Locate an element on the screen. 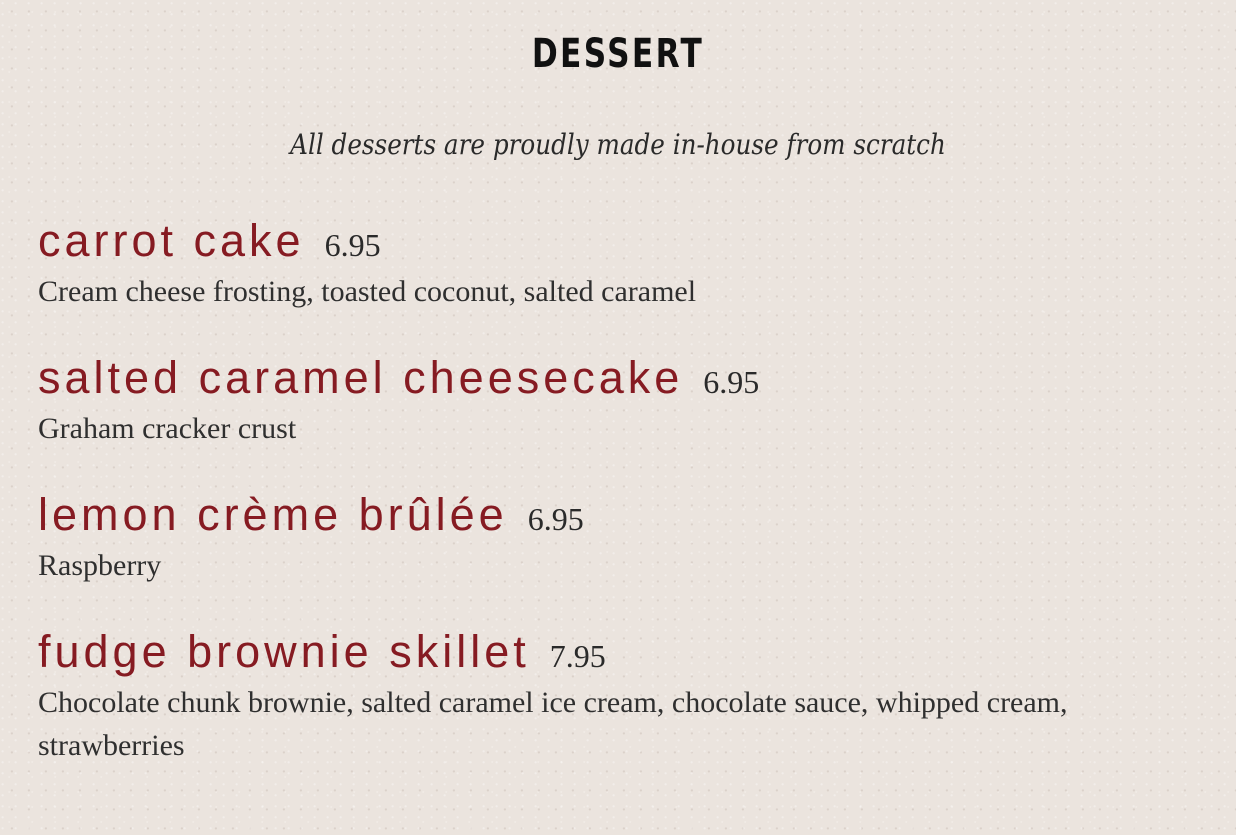  menu-item-heading: salted caramel cheesecake 6.95 is located at coordinates (623, 378).